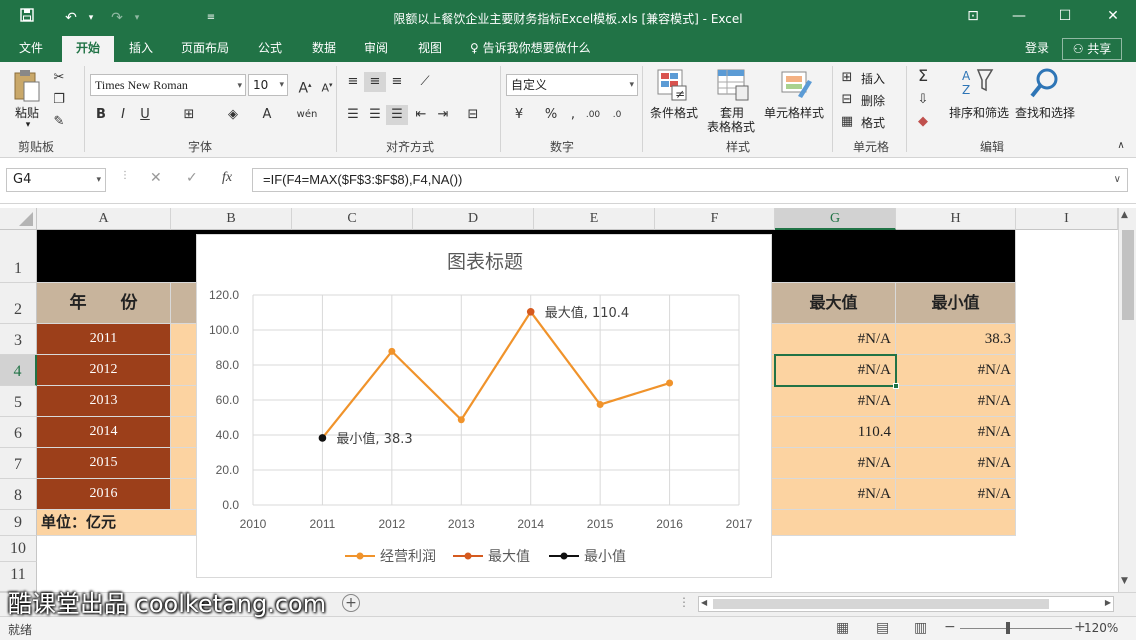 Image resolution: width=1136 pixels, height=640 pixels. What do you see at coordinates (397, 115) in the screenshot?
I see `align-right-icon: ☰` at bounding box center [397, 115].